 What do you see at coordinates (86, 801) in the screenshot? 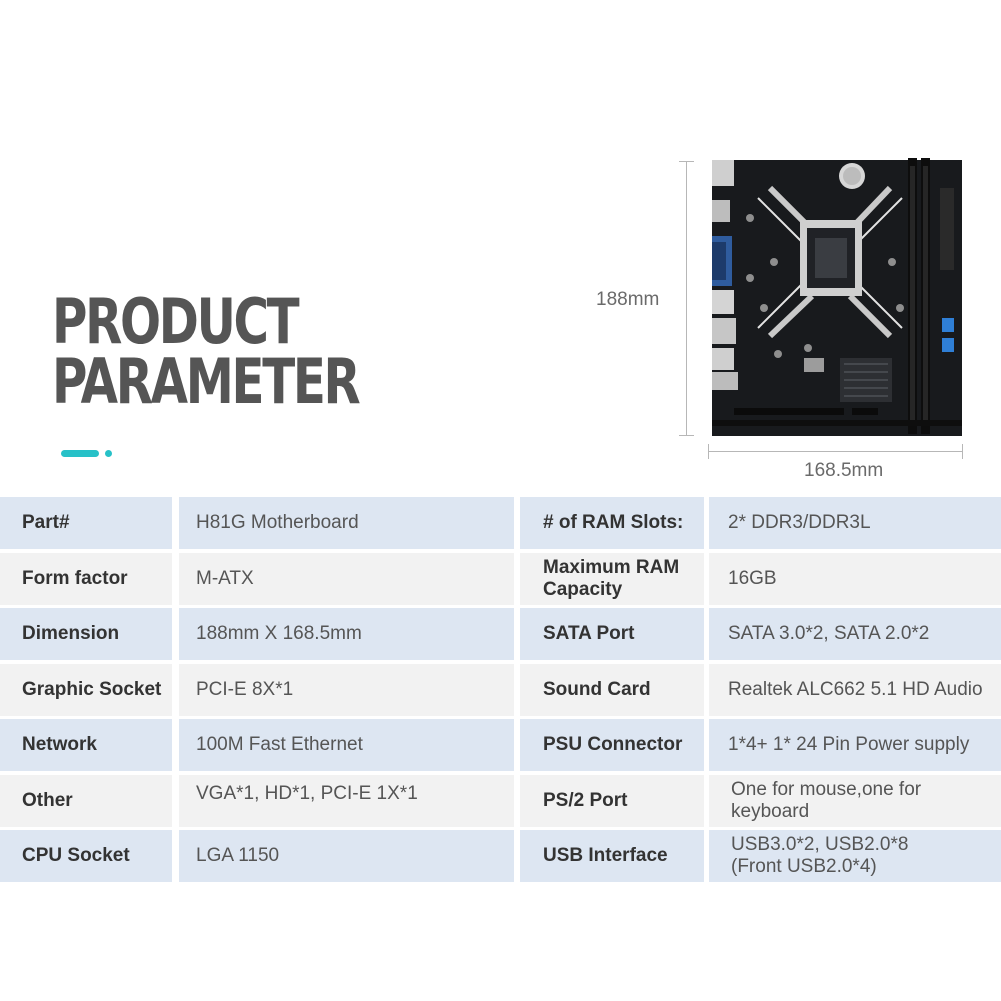
I see `spec-label: Other` at bounding box center [86, 801].